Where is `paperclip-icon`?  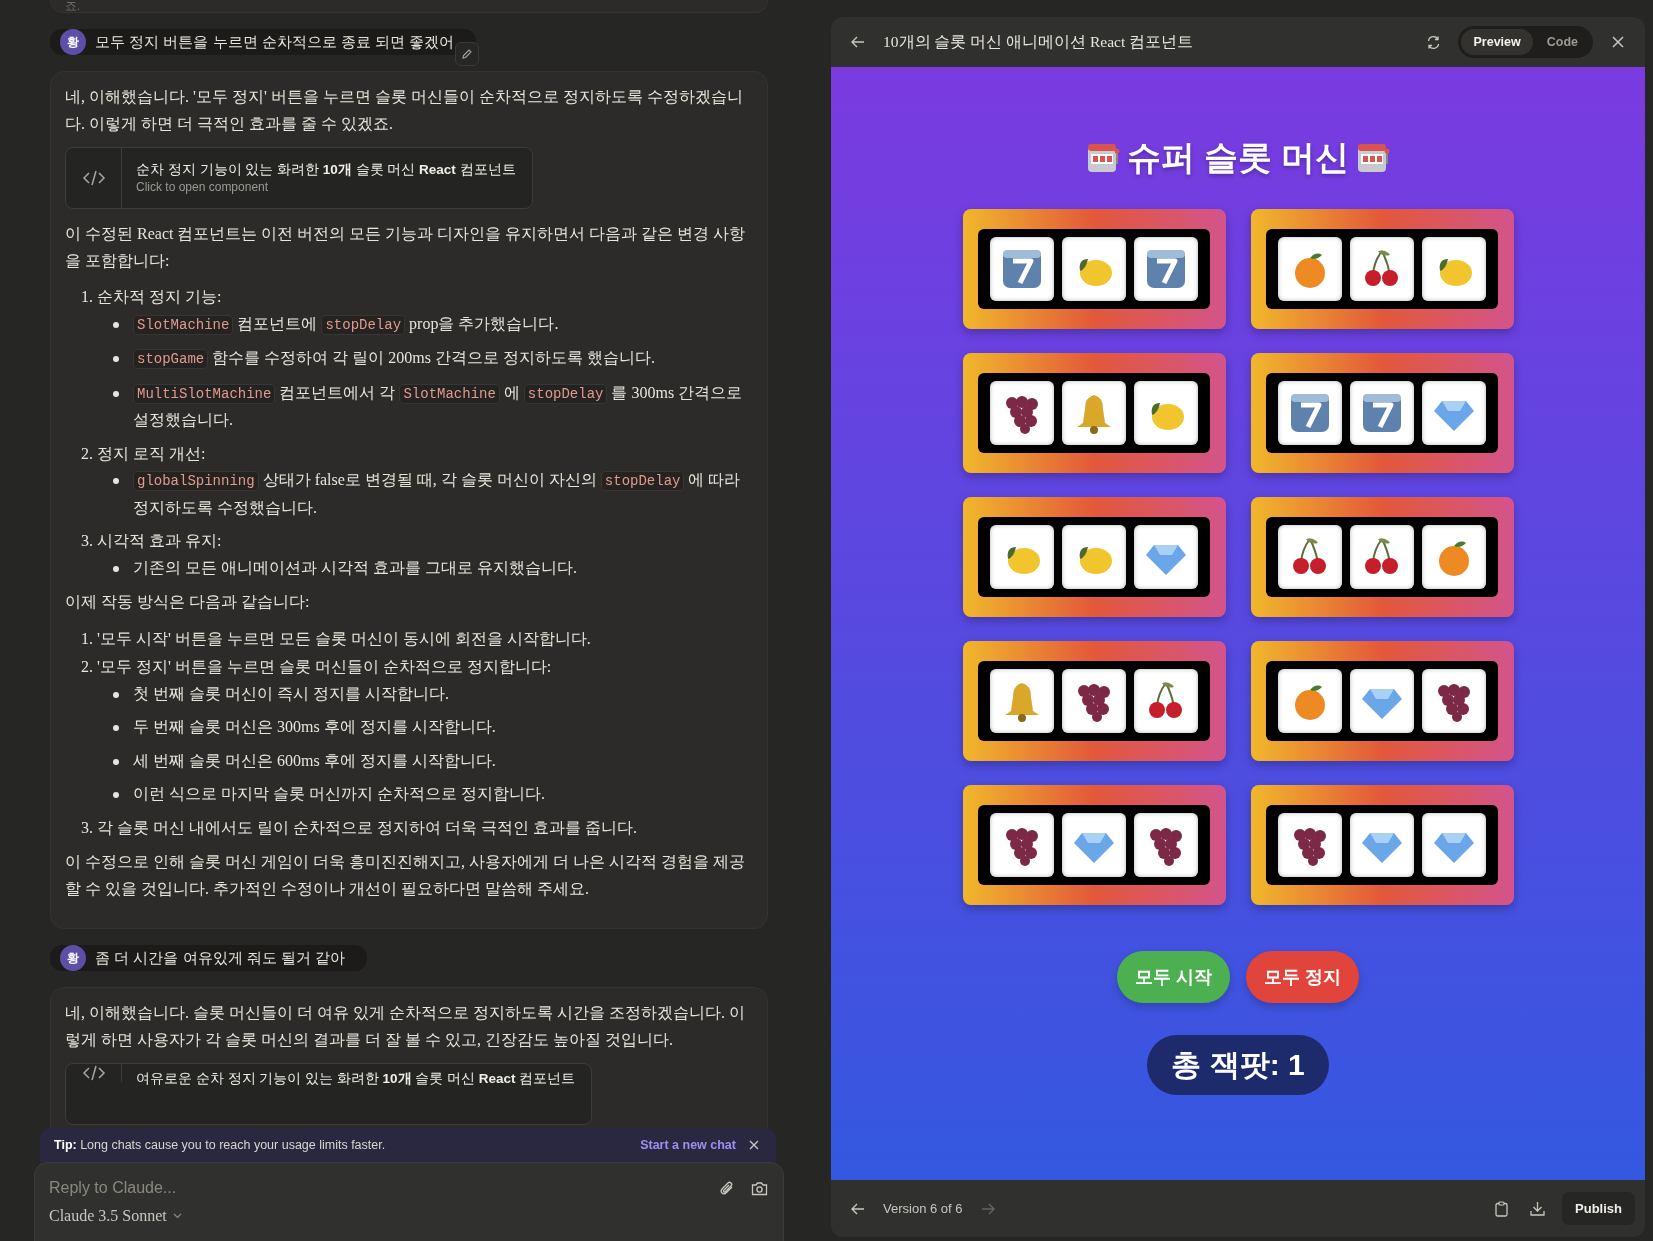 paperclip-icon is located at coordinates (727, 1188).